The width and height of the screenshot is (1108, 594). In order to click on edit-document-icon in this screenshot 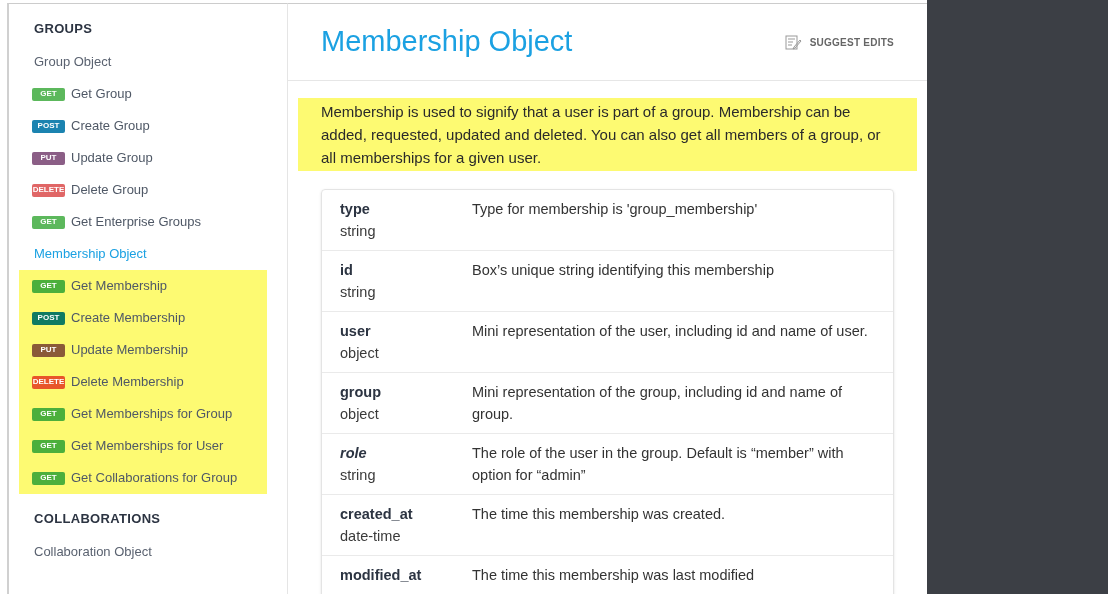, I will do `click(793, 42)`.